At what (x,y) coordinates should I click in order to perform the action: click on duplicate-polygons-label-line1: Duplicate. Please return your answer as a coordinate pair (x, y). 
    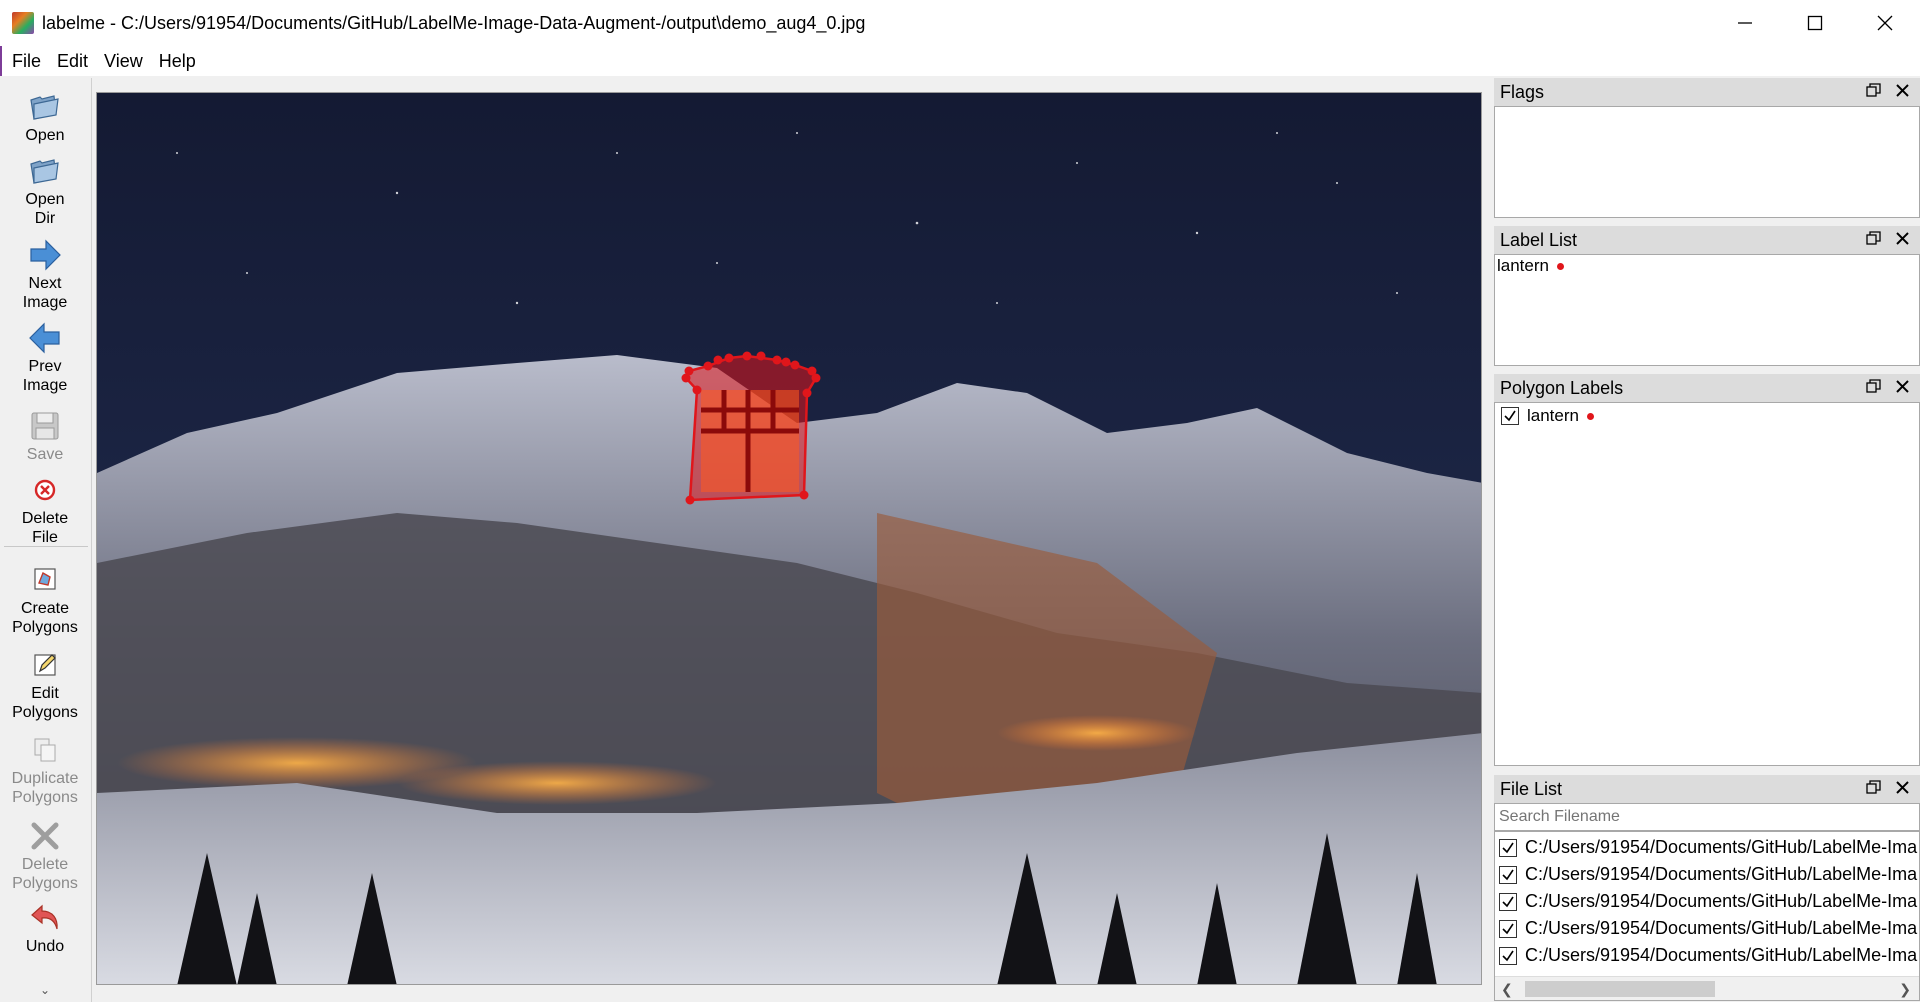
    Looking at the image, I should click on (45, 778).